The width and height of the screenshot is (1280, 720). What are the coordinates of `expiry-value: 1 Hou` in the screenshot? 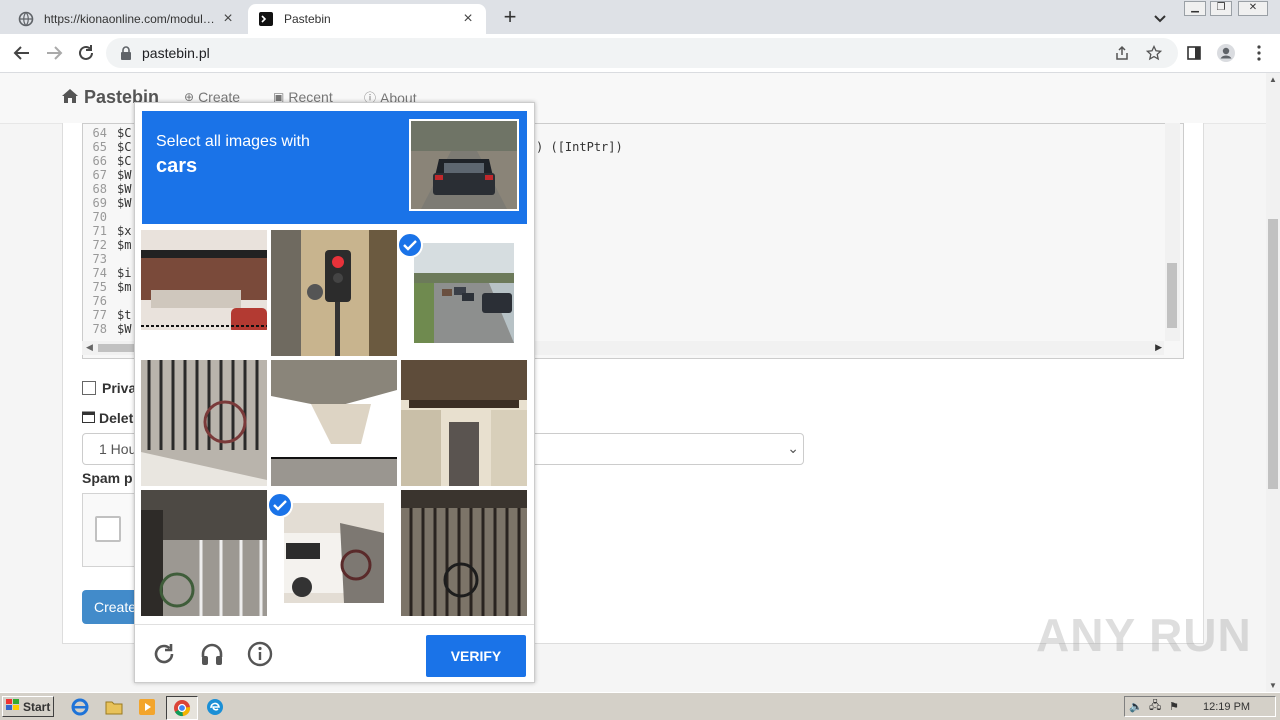 It's located at (118, 449).